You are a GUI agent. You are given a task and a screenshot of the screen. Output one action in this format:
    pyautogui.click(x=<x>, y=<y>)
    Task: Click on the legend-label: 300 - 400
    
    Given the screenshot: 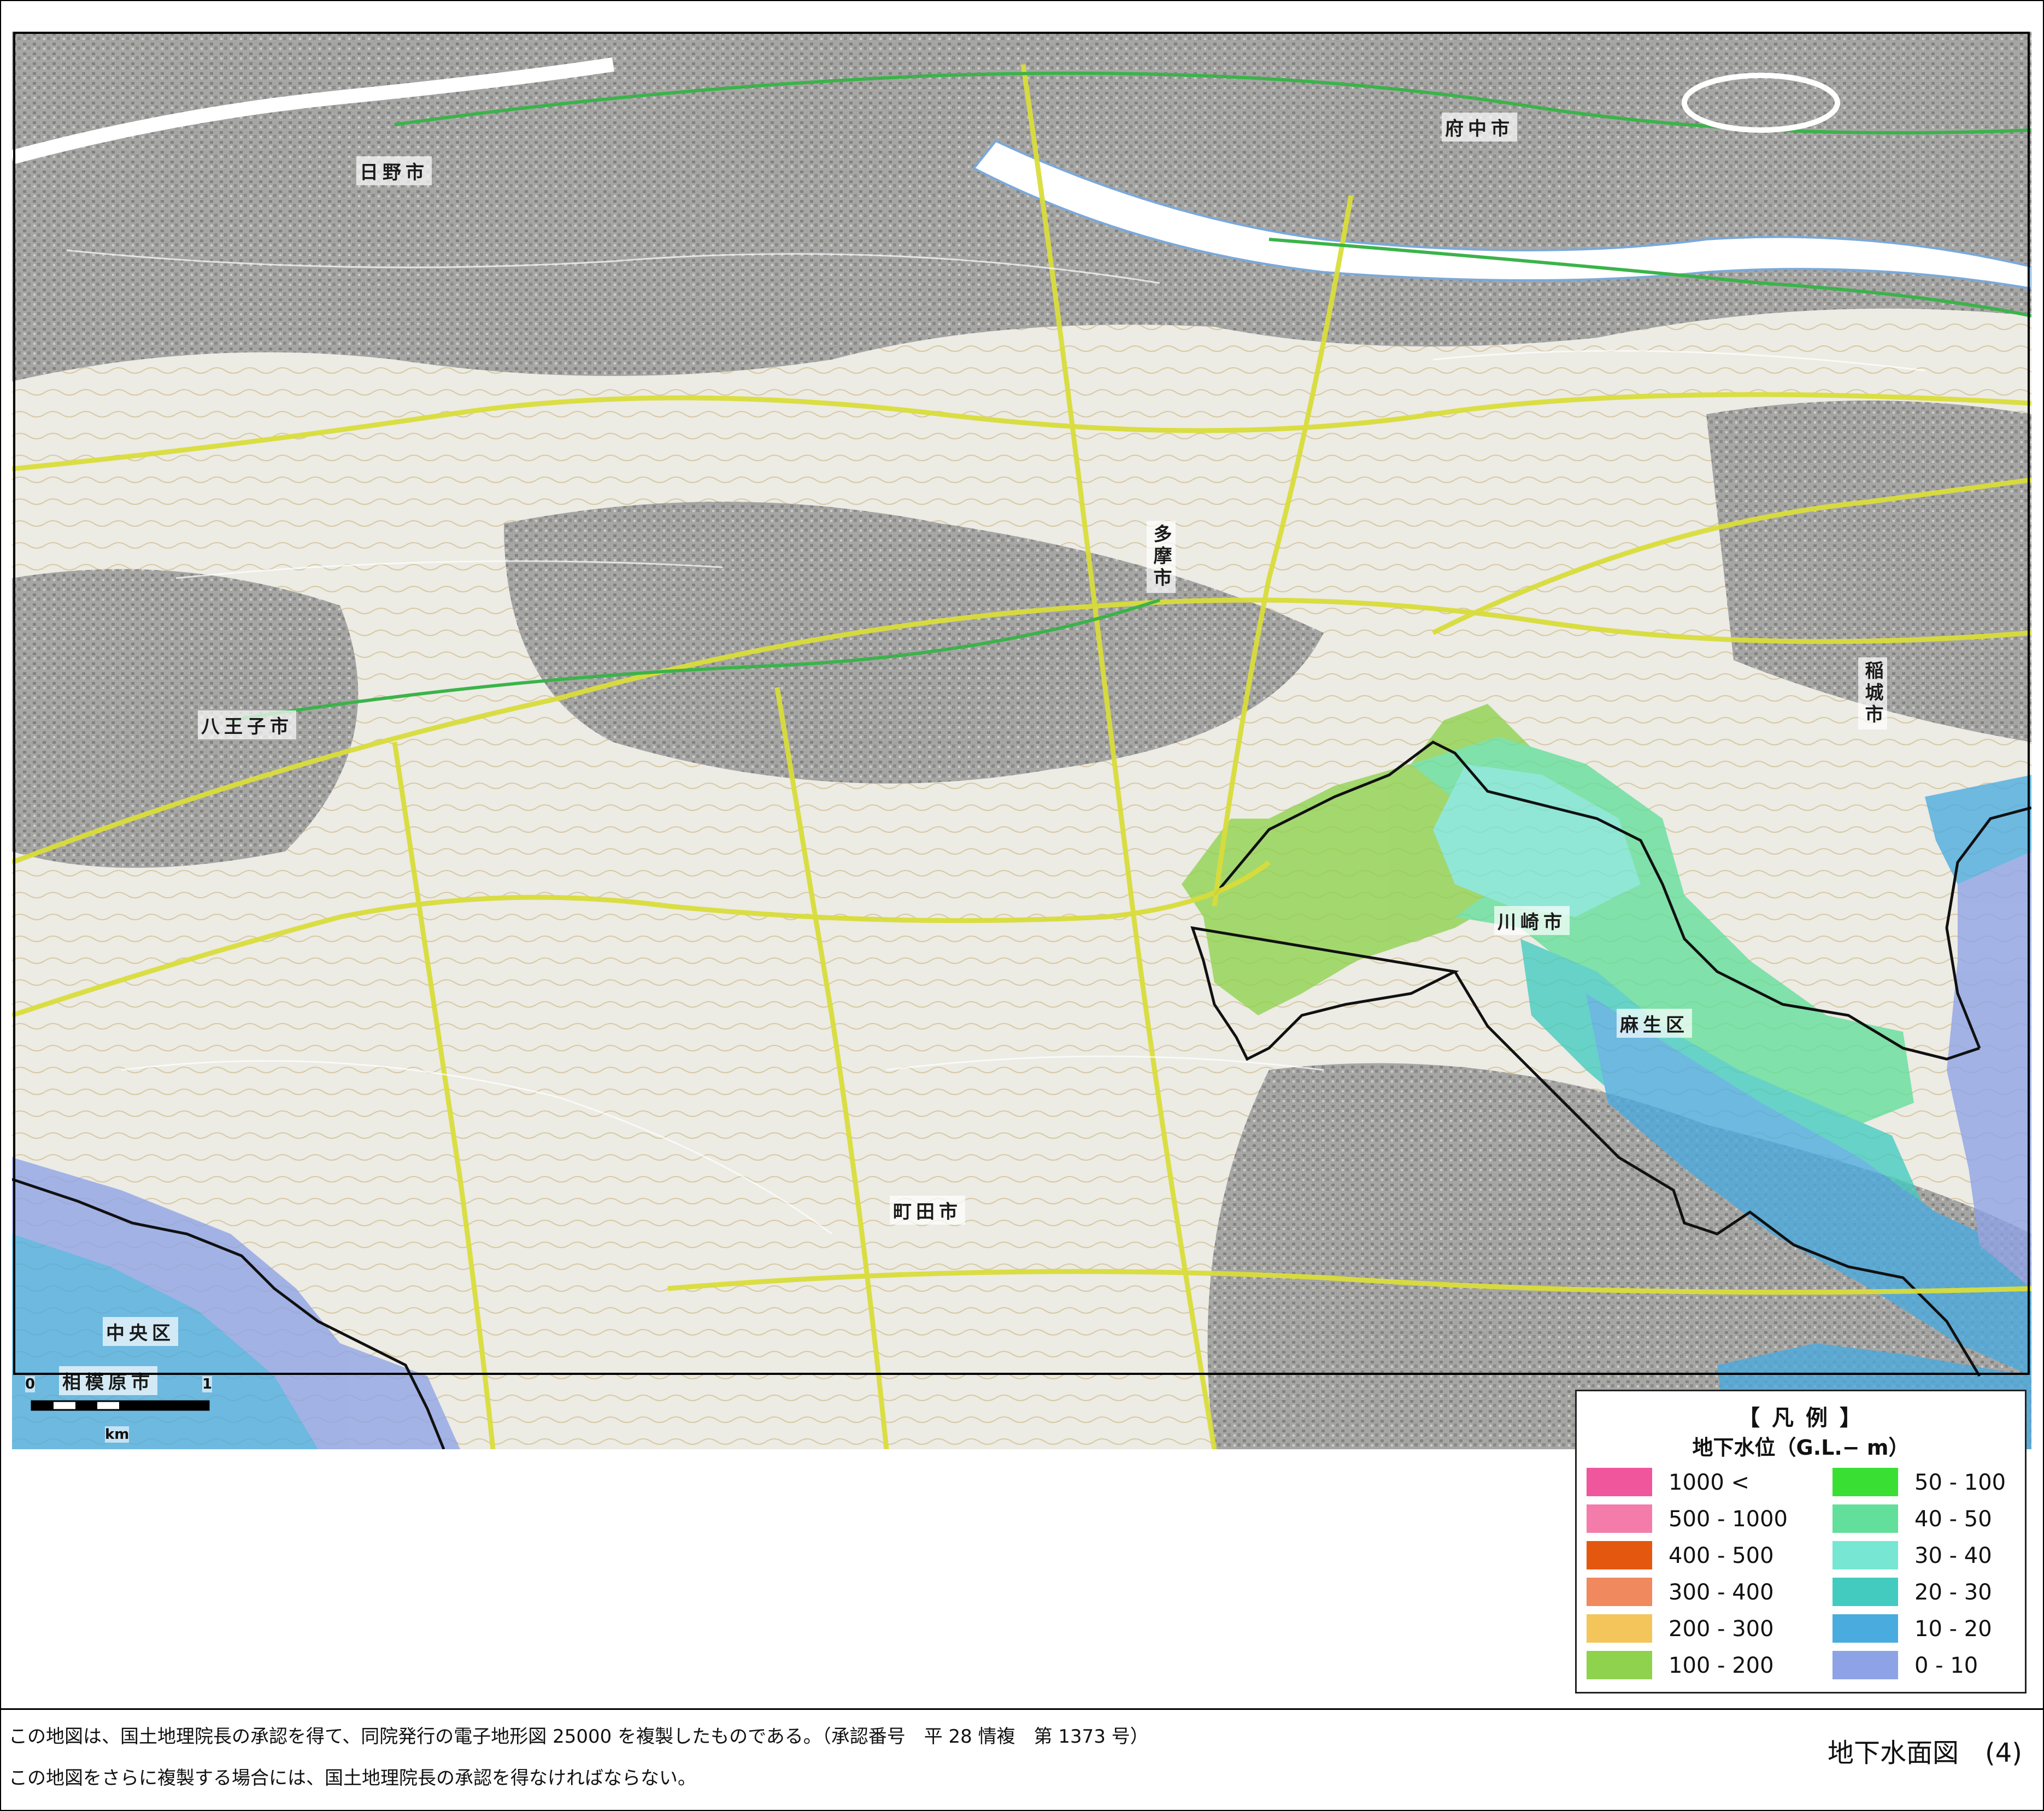 What is the action you would take?
    pyautogui.click(x=1721, y=1592)
    